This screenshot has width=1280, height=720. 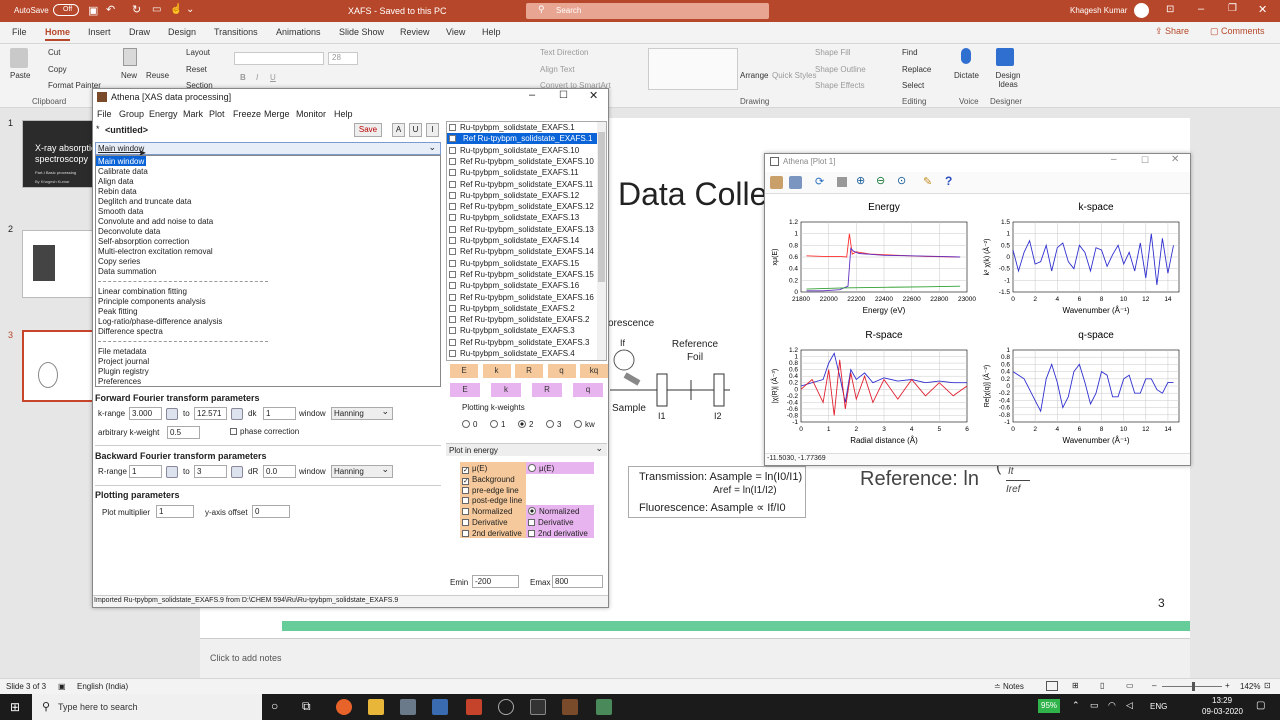 What do you see at coordinates (1145, 160) in the screenshot?
I see `plot-maximize-icon: ☐` at bounding box center [1145, 160].